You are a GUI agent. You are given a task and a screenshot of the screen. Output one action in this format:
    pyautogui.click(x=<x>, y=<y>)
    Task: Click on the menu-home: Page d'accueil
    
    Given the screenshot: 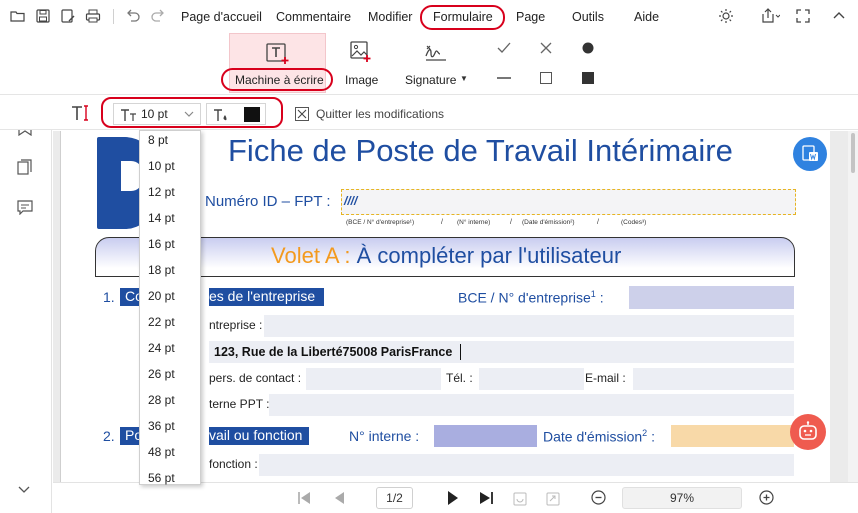 What is the action you would take?
    pyautogui.click(x=221, y=17)
    